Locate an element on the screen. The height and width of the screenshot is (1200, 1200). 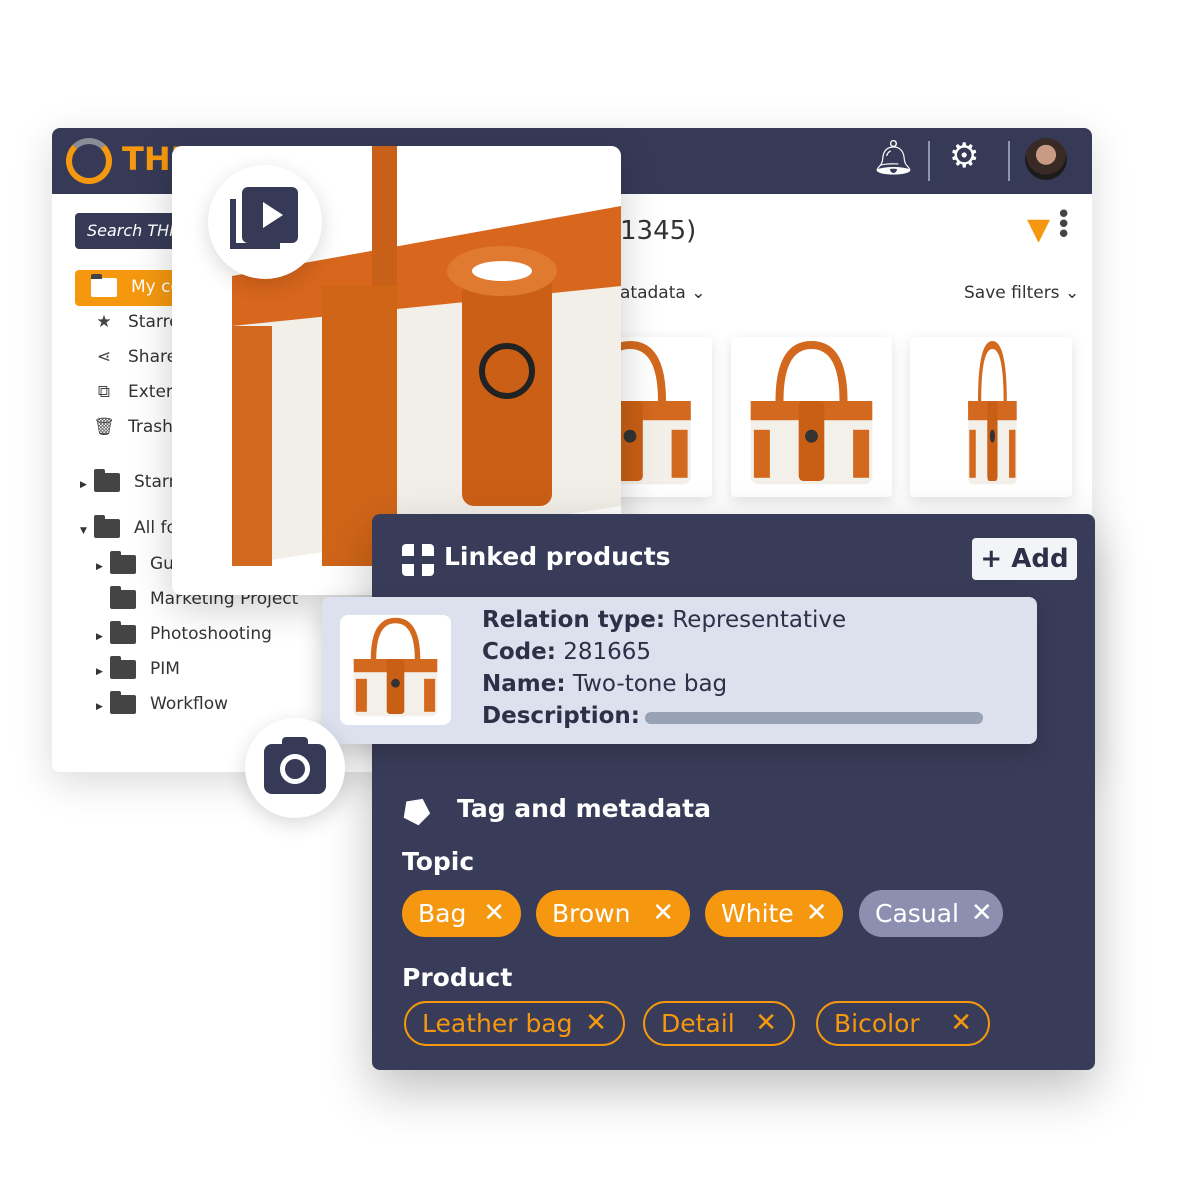
tag-chip: Bag ✕ is located at coordinates (461, 913).